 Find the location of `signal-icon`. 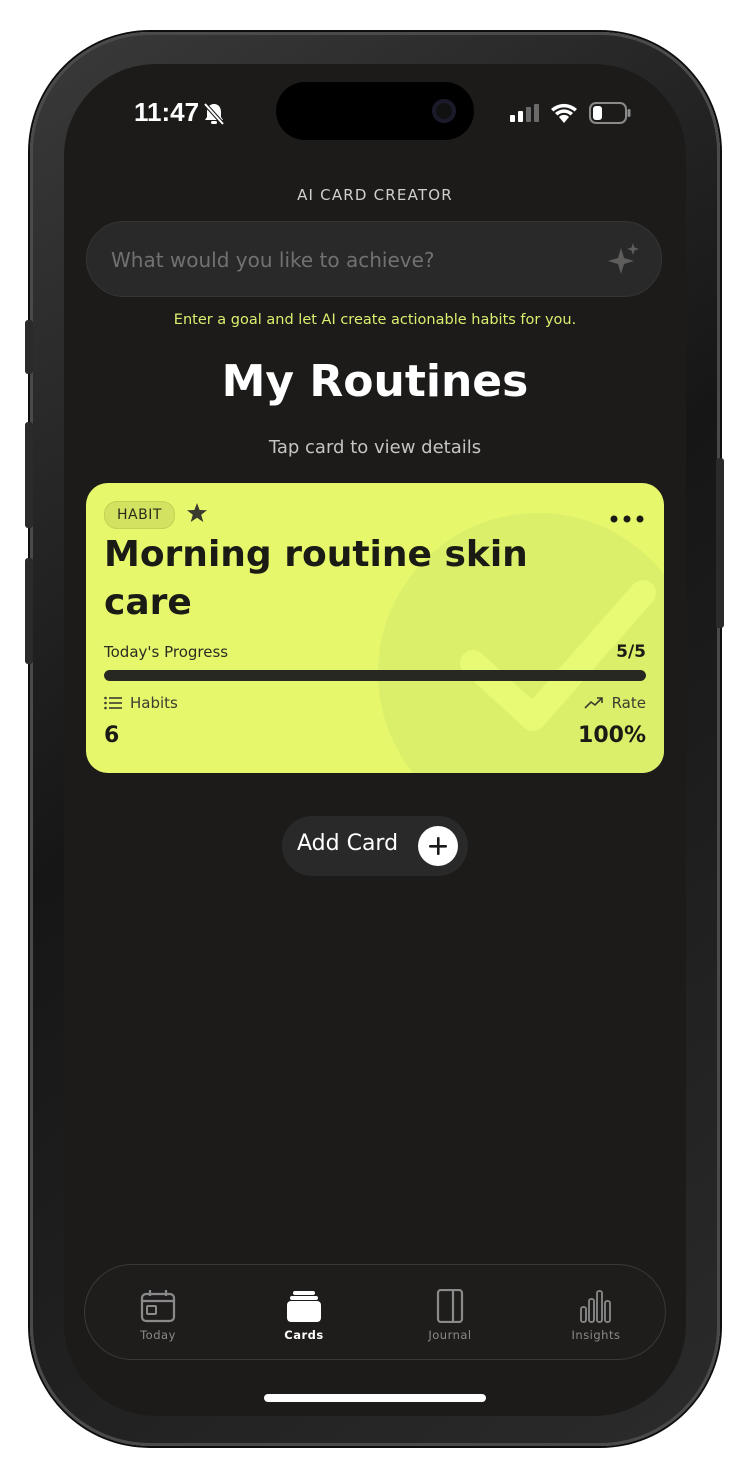

signal-icon is located at coordinates (524, 113).